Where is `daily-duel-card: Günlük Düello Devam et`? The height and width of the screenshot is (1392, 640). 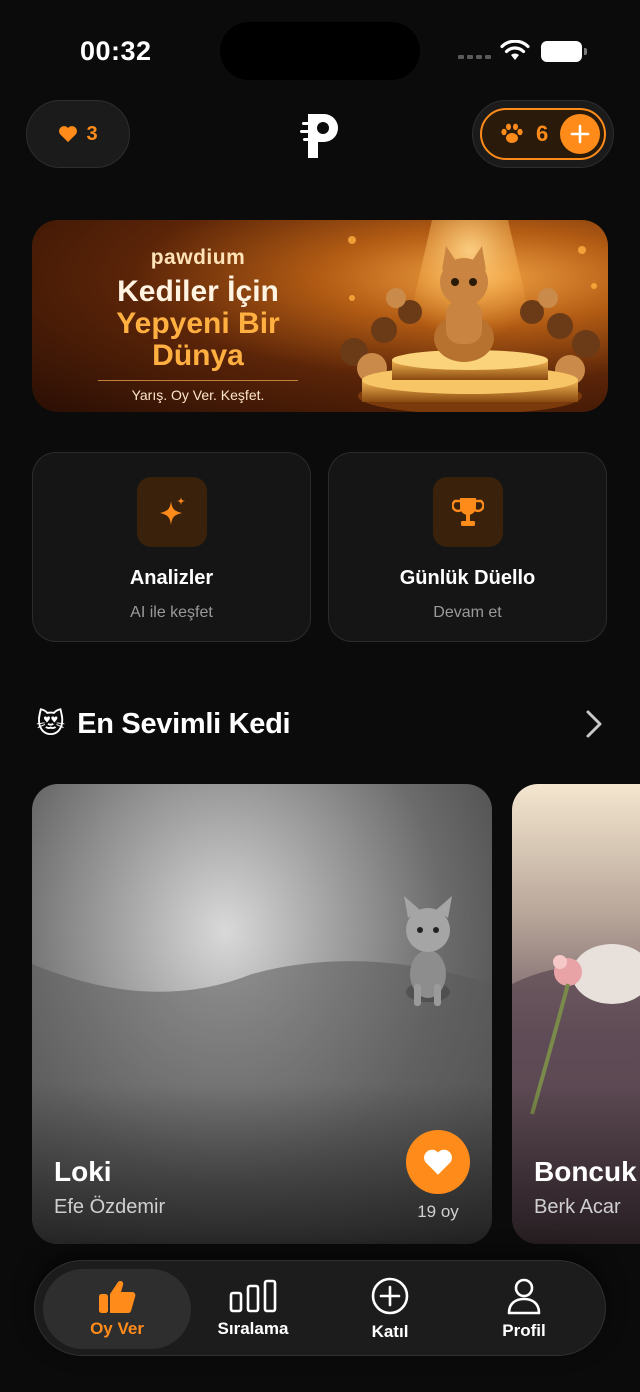 daily-duel-card: Günlük Düello Devam et is located at coordinates (467, 547).